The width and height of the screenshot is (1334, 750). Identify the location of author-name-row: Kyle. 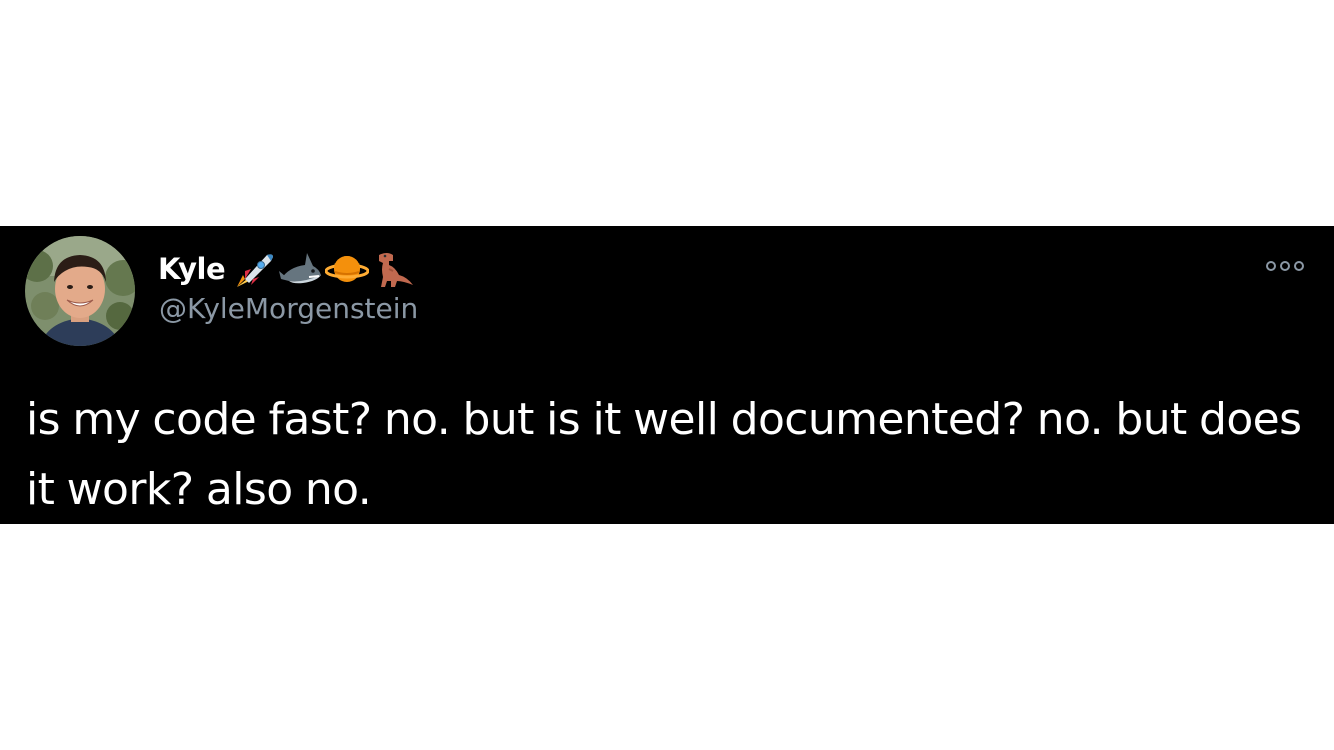
(286, 269).